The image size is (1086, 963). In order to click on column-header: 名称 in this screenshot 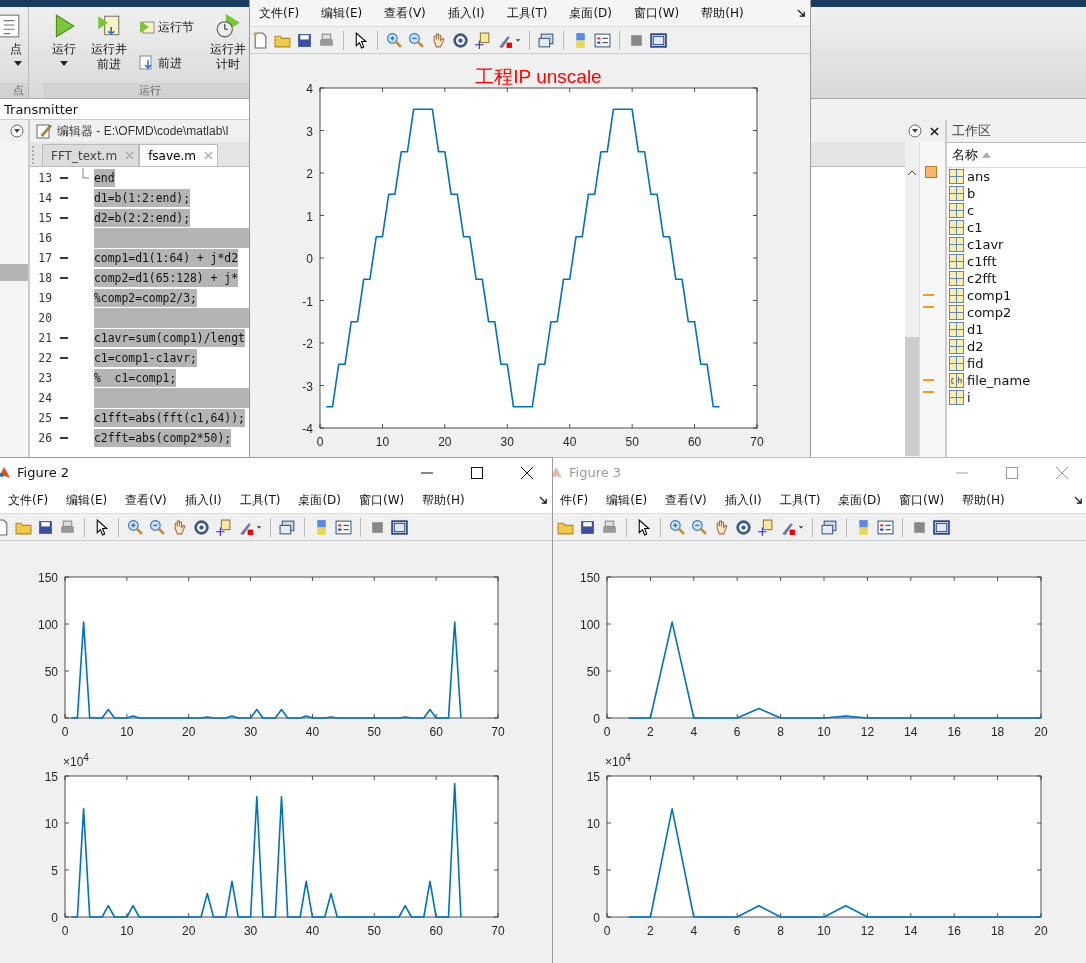, I will do `click(965, 155)`.